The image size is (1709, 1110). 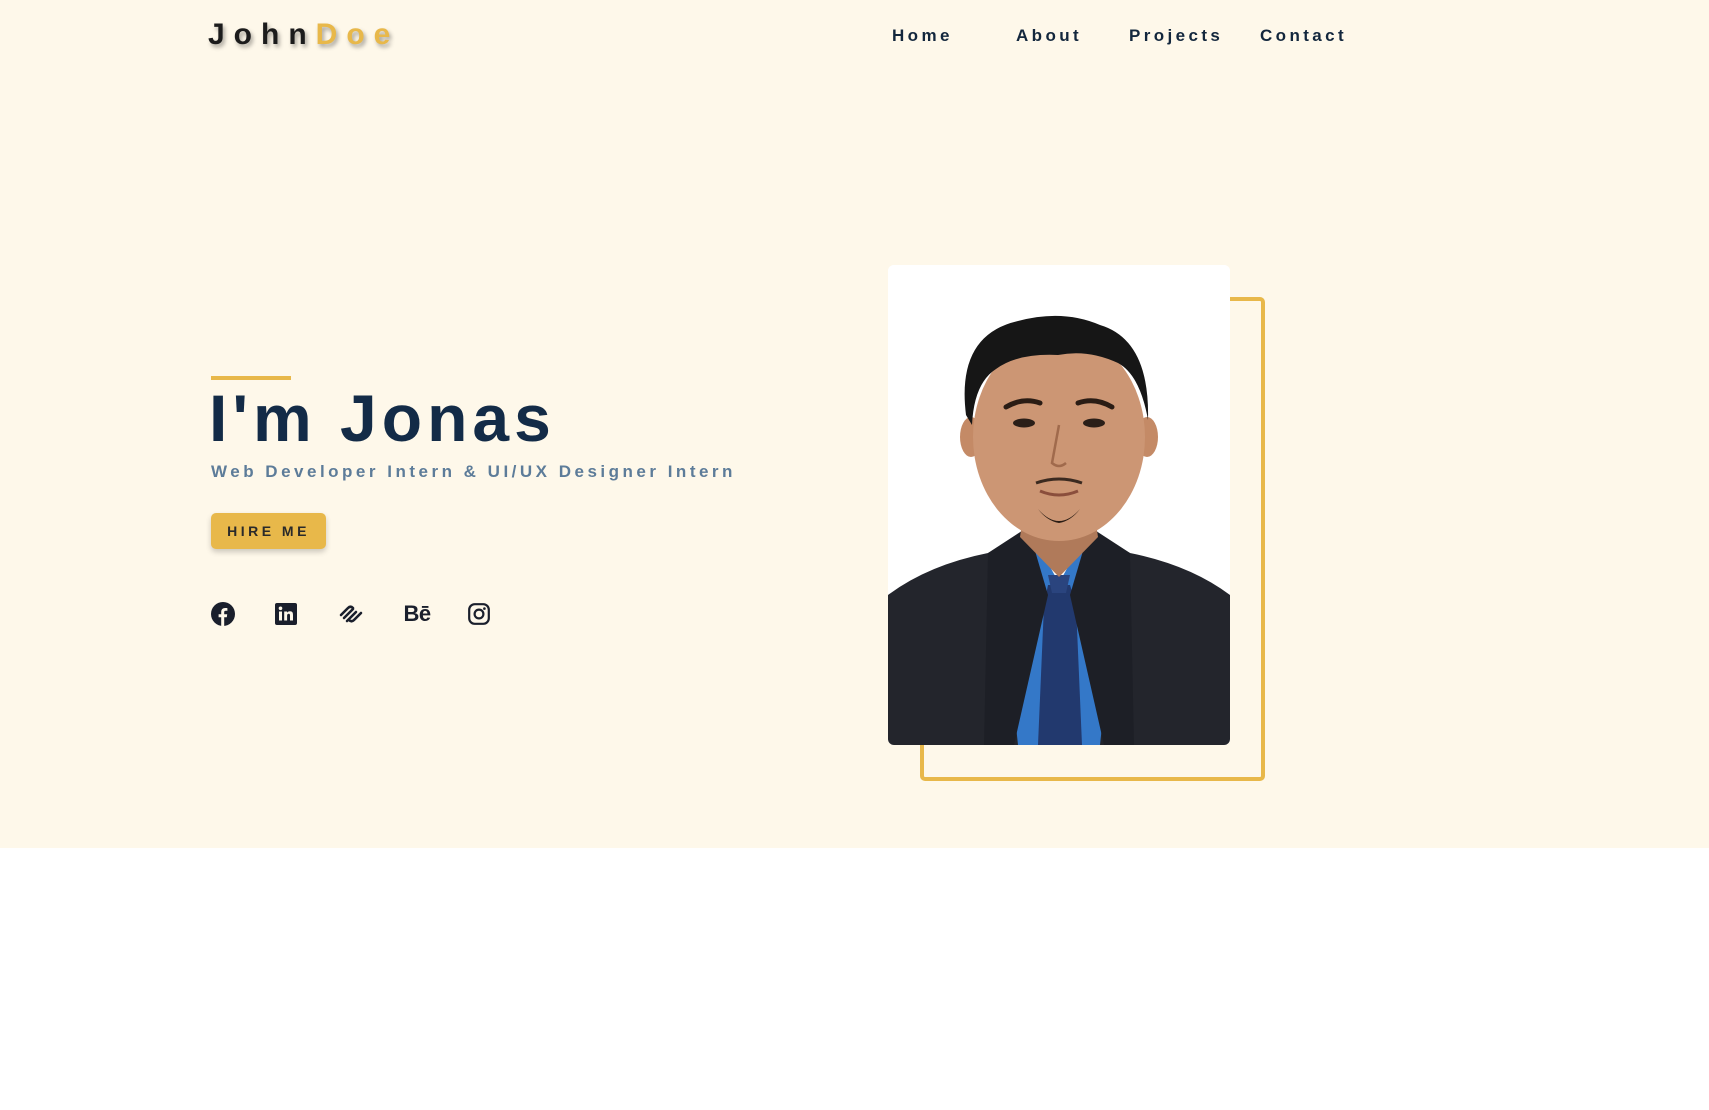 What do you see at coordinates (1176, 36) in the screenshot?
I see `nav-projects: Projects` at bounding box center [1176, 36].